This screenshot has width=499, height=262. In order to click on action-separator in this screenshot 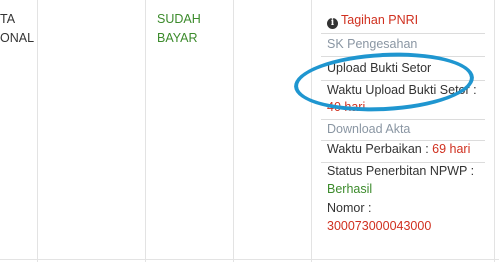, I will do `click(403, 56)`.